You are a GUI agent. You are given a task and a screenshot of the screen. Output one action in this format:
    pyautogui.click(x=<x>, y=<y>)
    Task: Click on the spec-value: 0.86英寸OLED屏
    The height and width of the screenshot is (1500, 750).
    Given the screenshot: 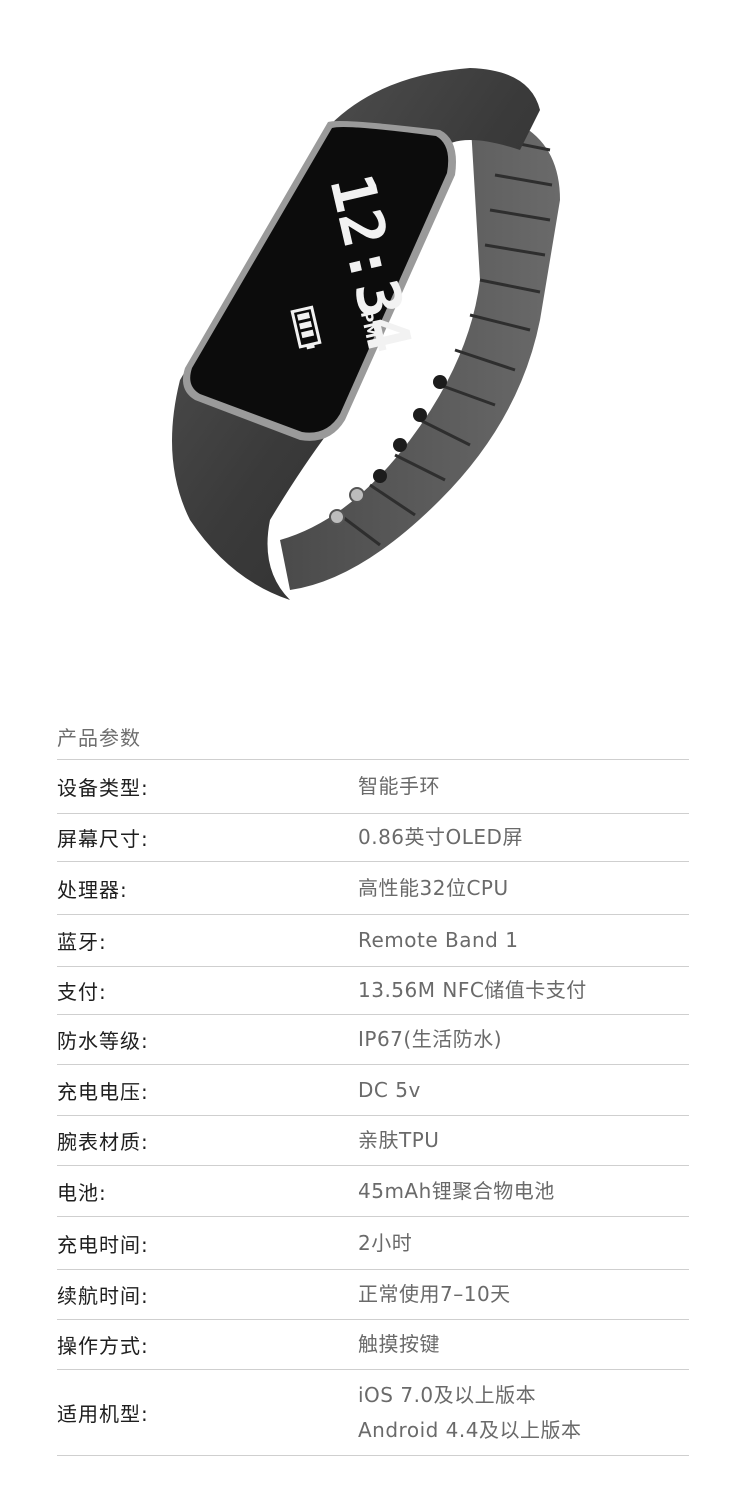 What is the action you would take?
    pyautogui.click(x=523, y=837)
    